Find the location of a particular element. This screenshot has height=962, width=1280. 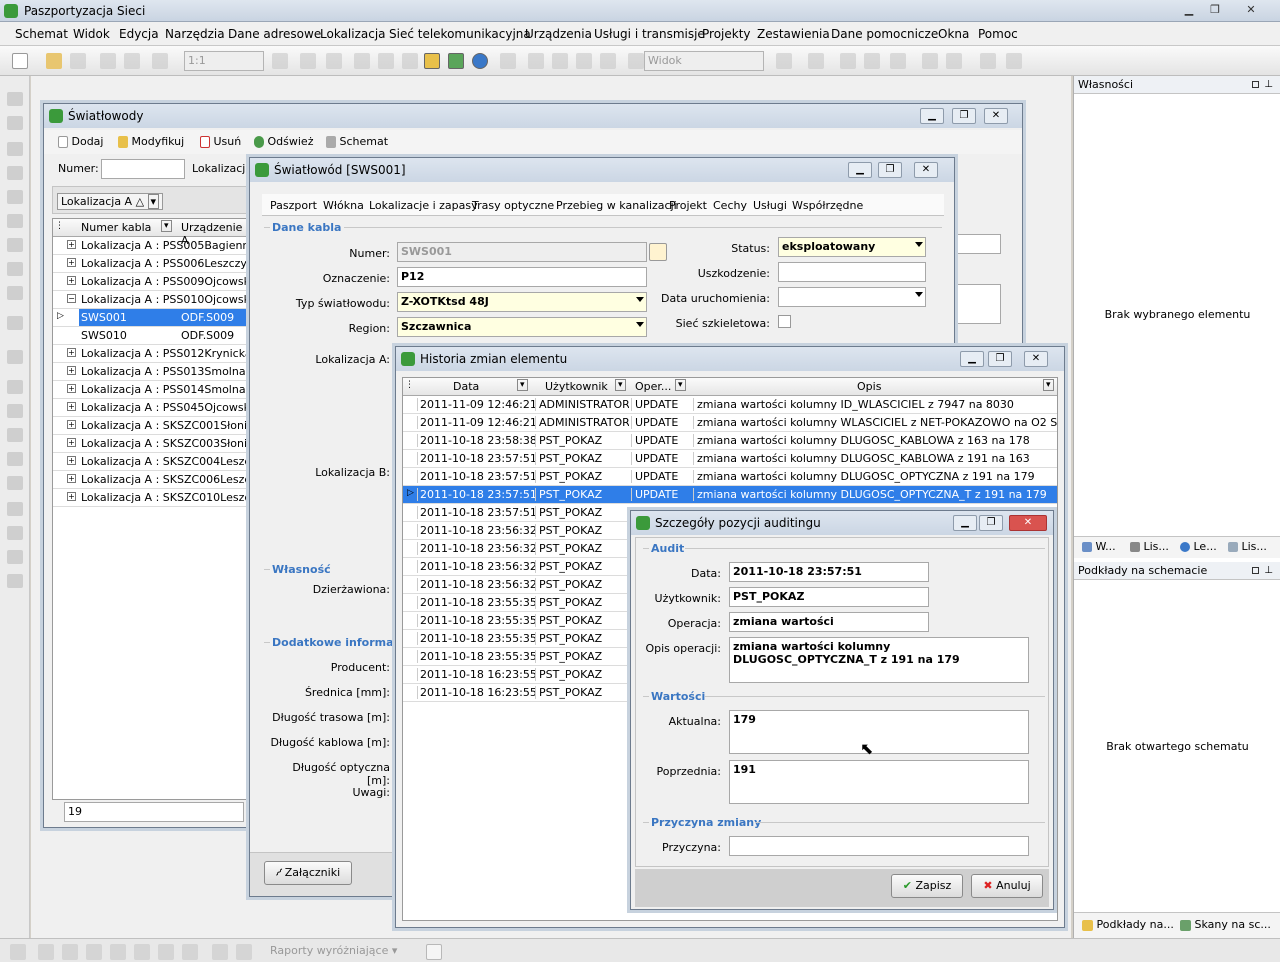

previous-value-field: 191 is located at coordinates (879, 782).